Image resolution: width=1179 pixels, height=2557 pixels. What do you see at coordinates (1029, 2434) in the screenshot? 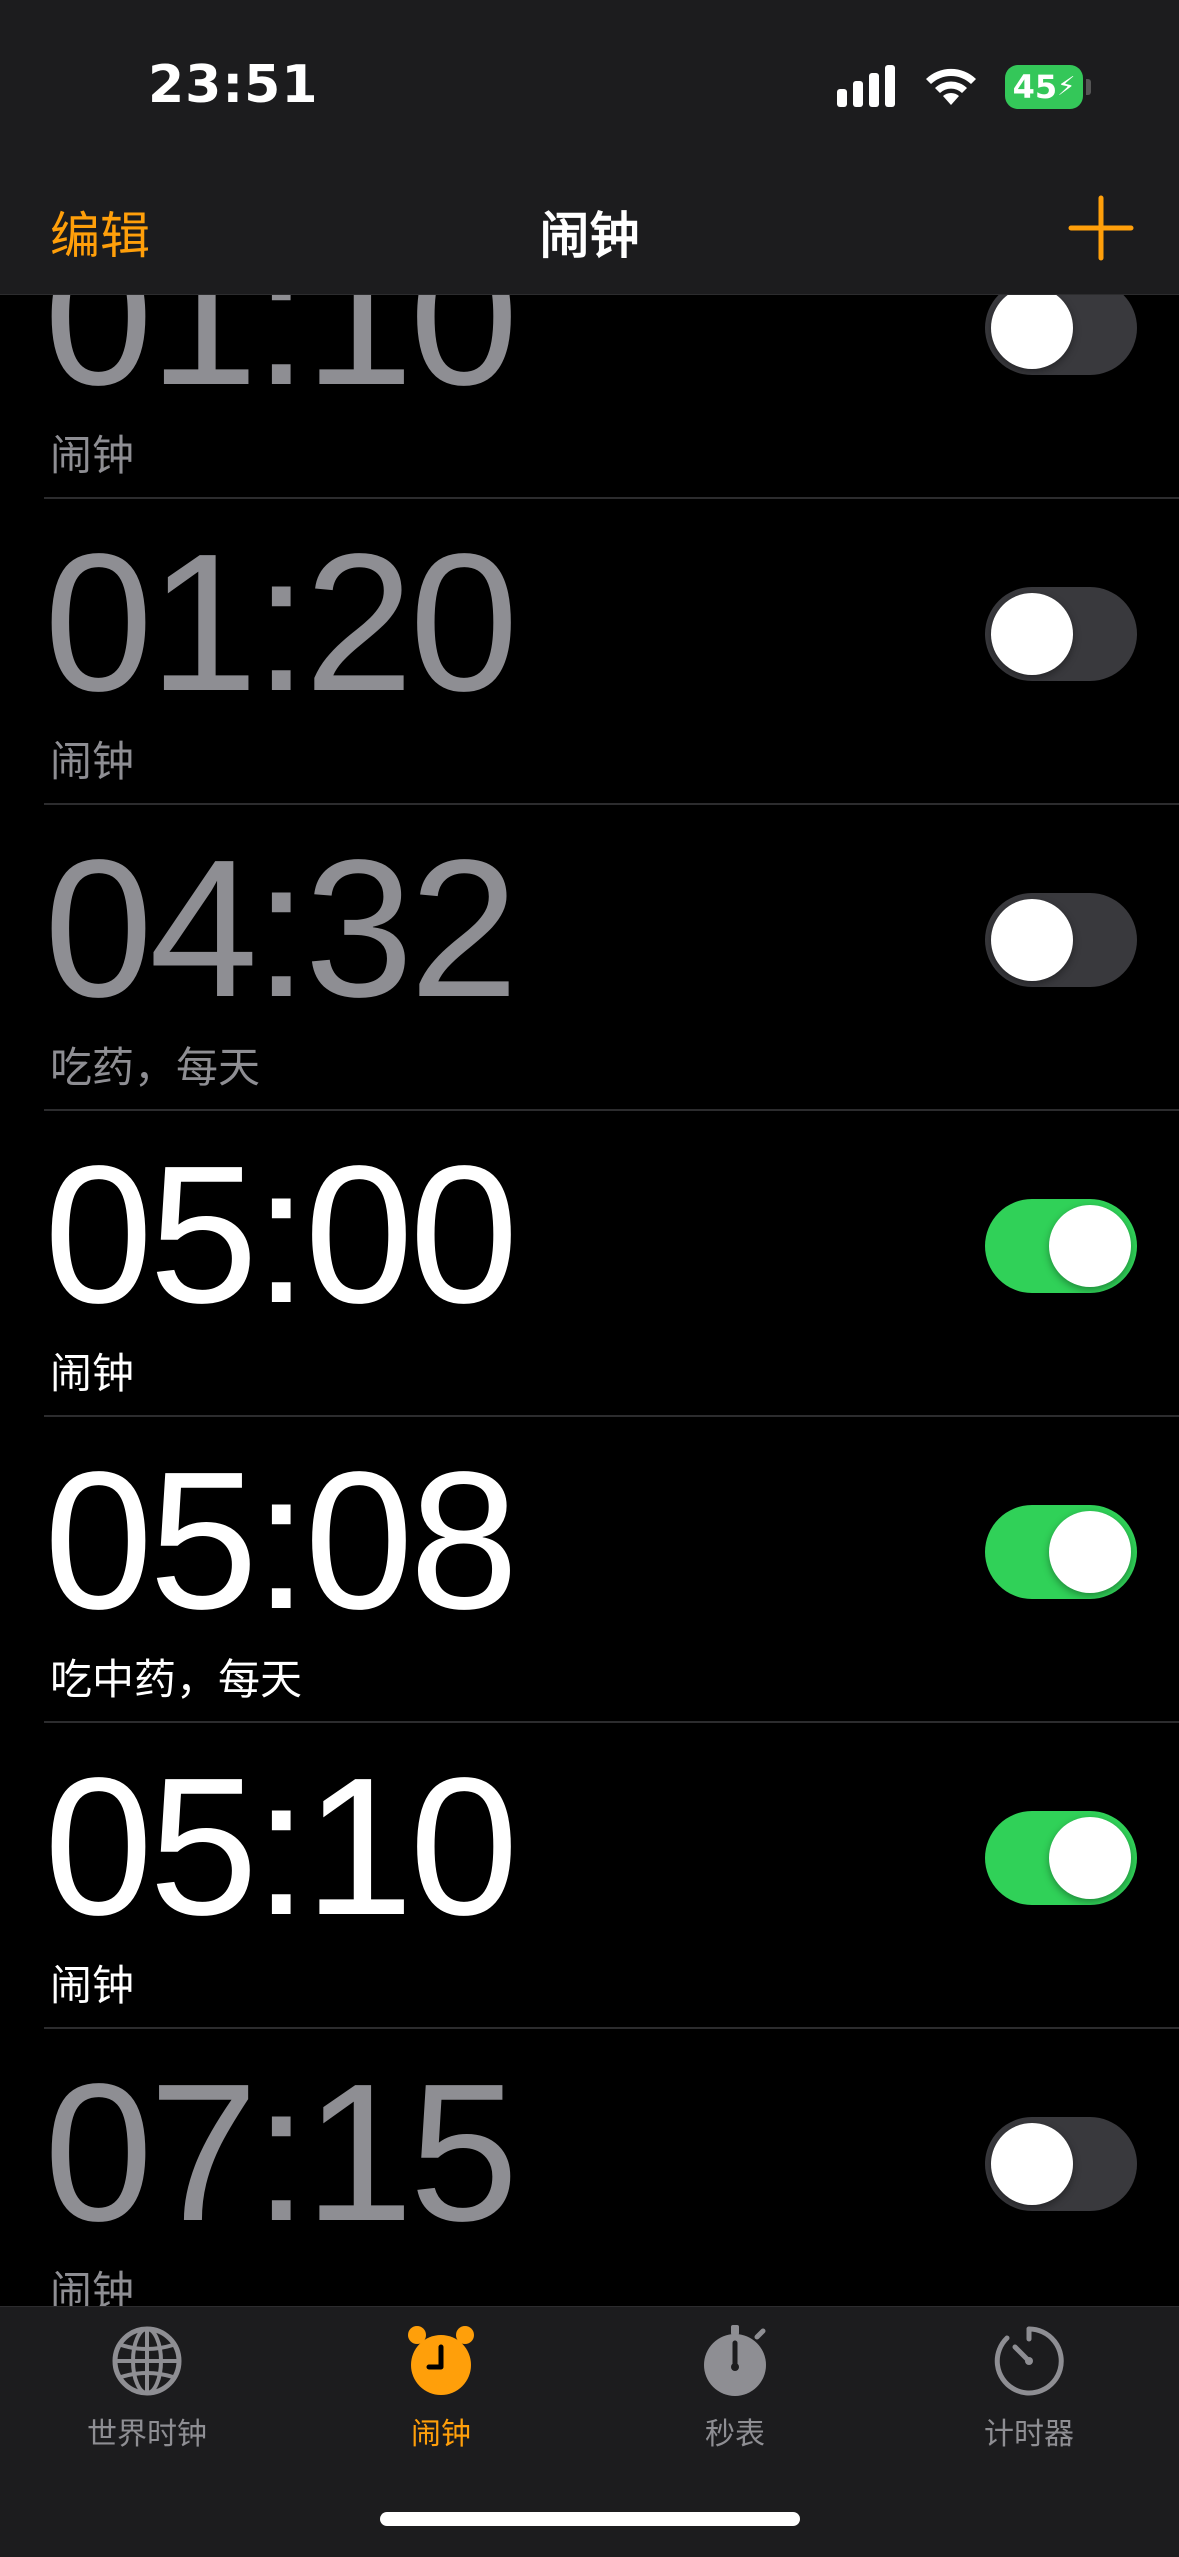
I see `tab-label: 计时器` at bounding box center [1029, 2434].